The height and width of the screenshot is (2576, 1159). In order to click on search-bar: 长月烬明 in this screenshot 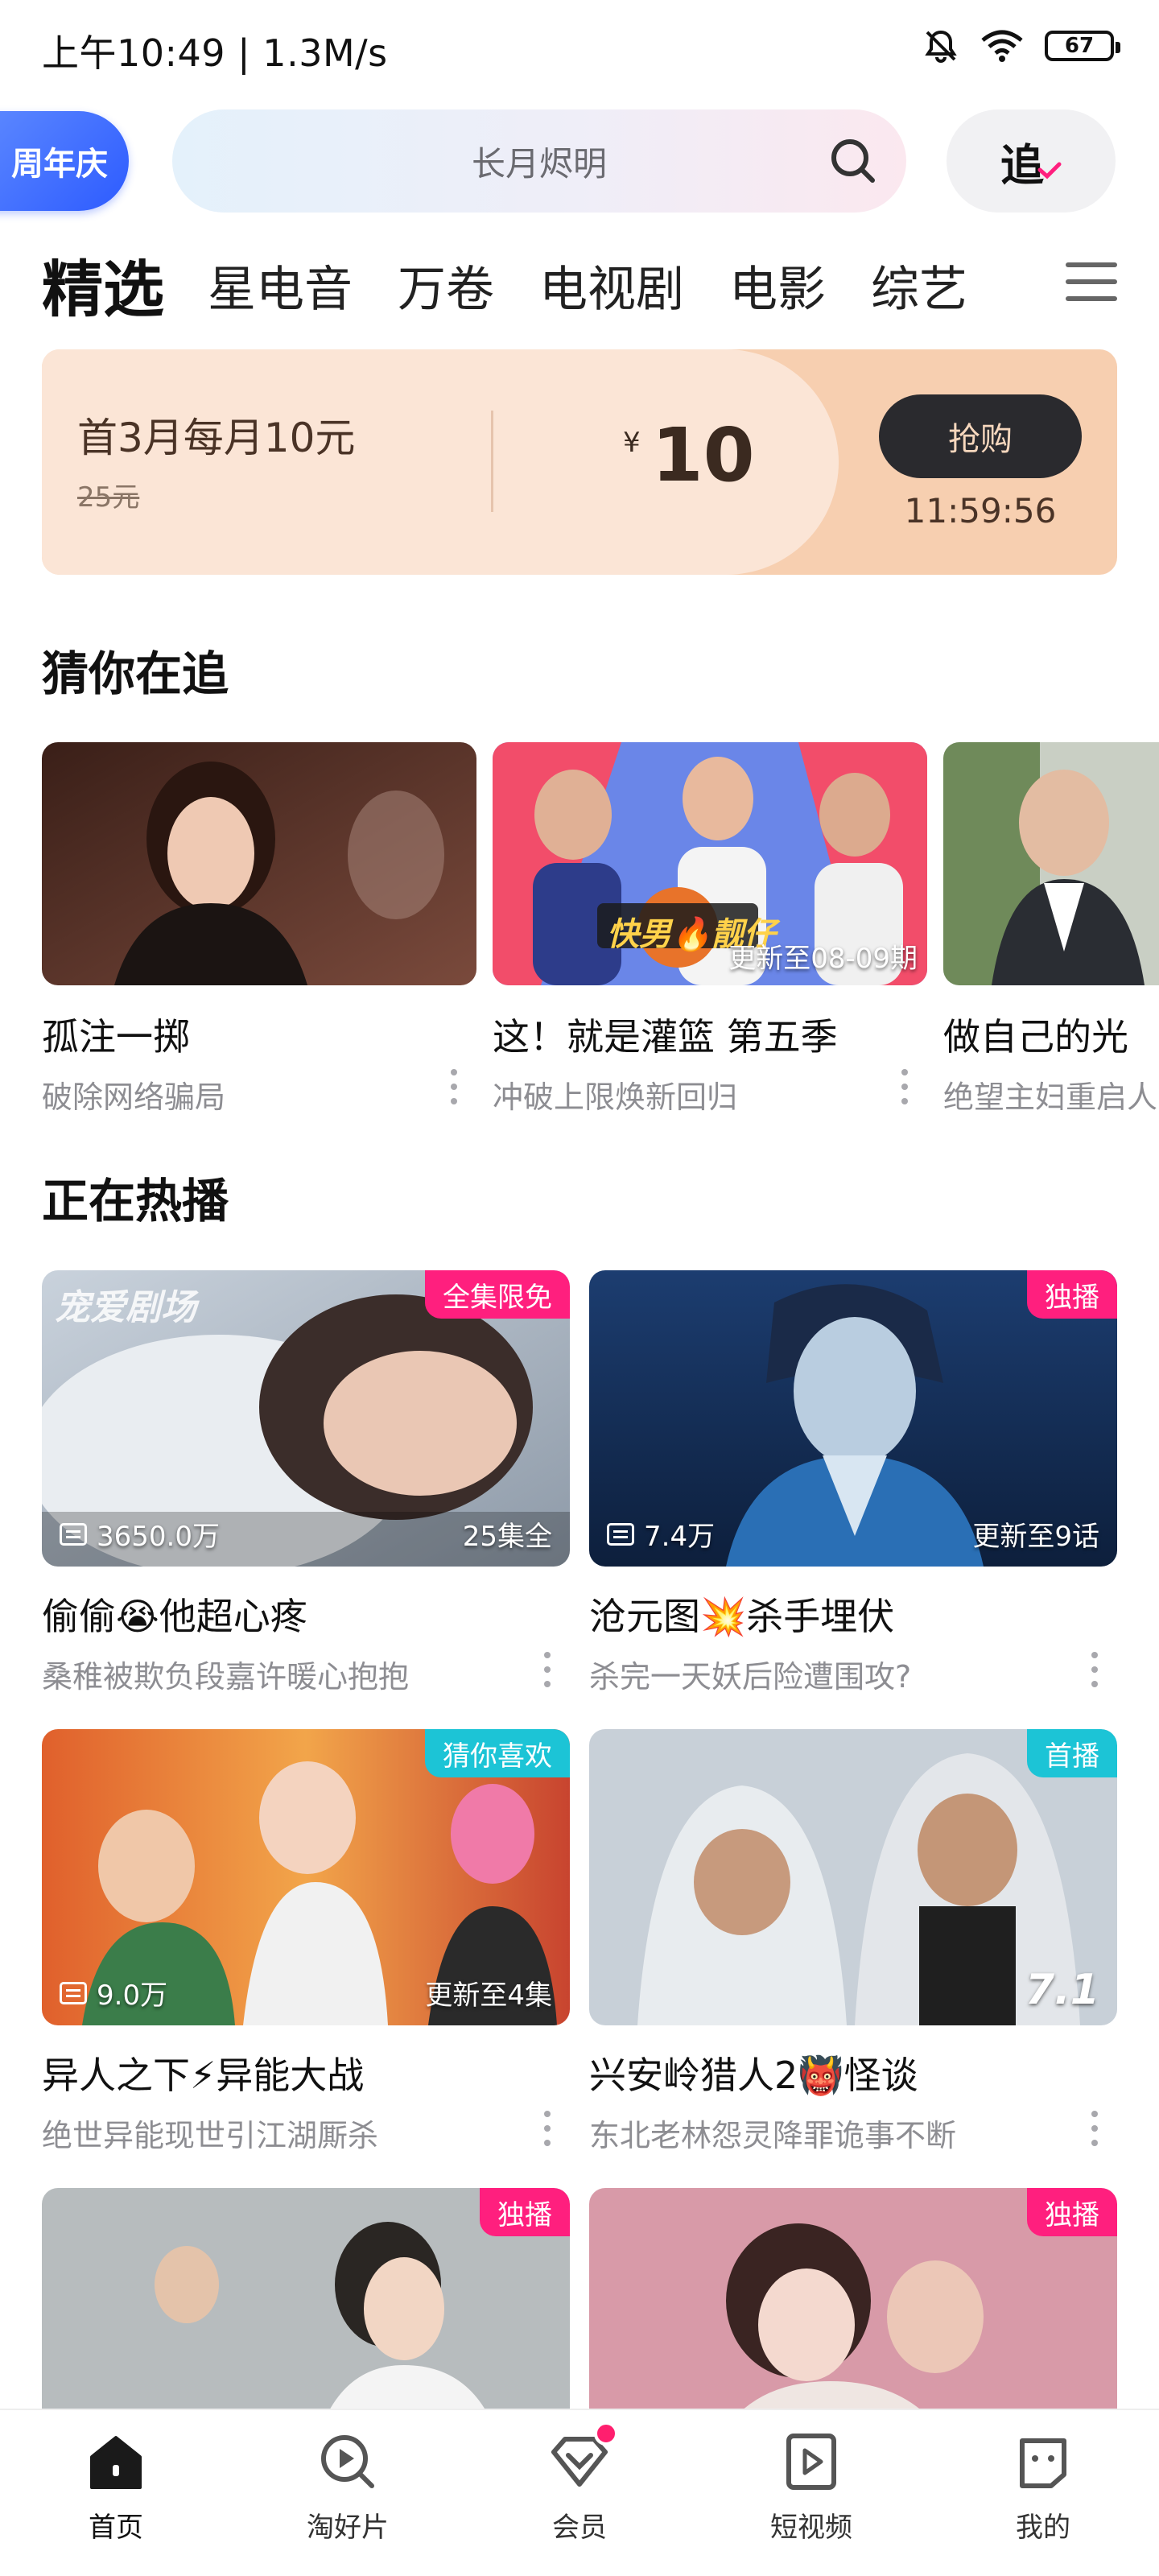, I will do `click(539, 161)`.